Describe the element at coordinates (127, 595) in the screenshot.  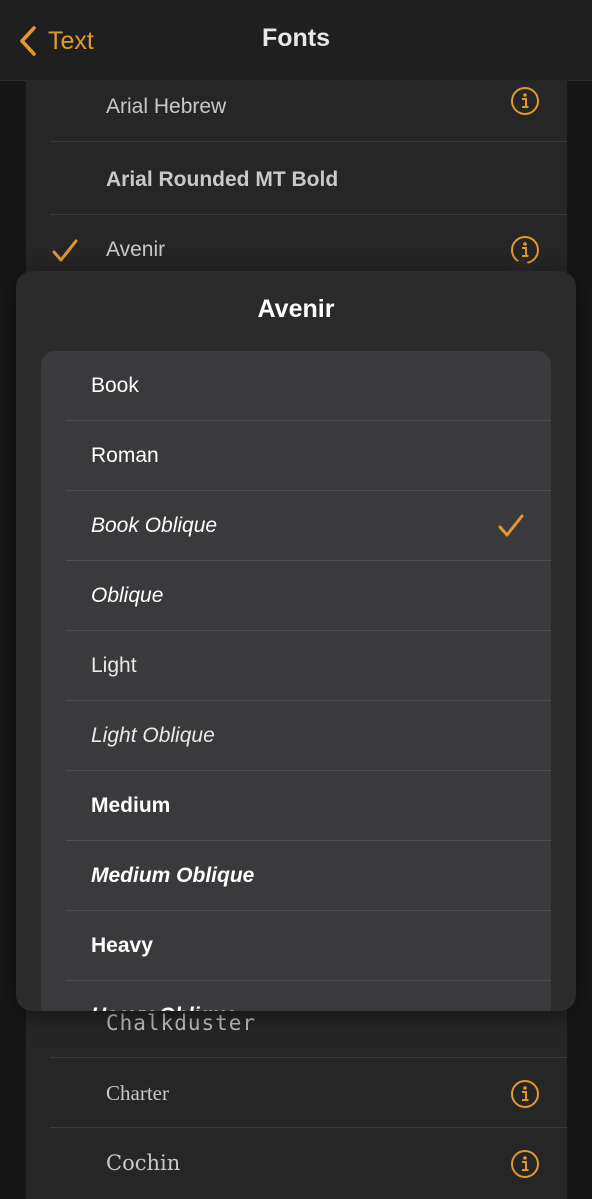
I see `style-name: Oblique` at that location.